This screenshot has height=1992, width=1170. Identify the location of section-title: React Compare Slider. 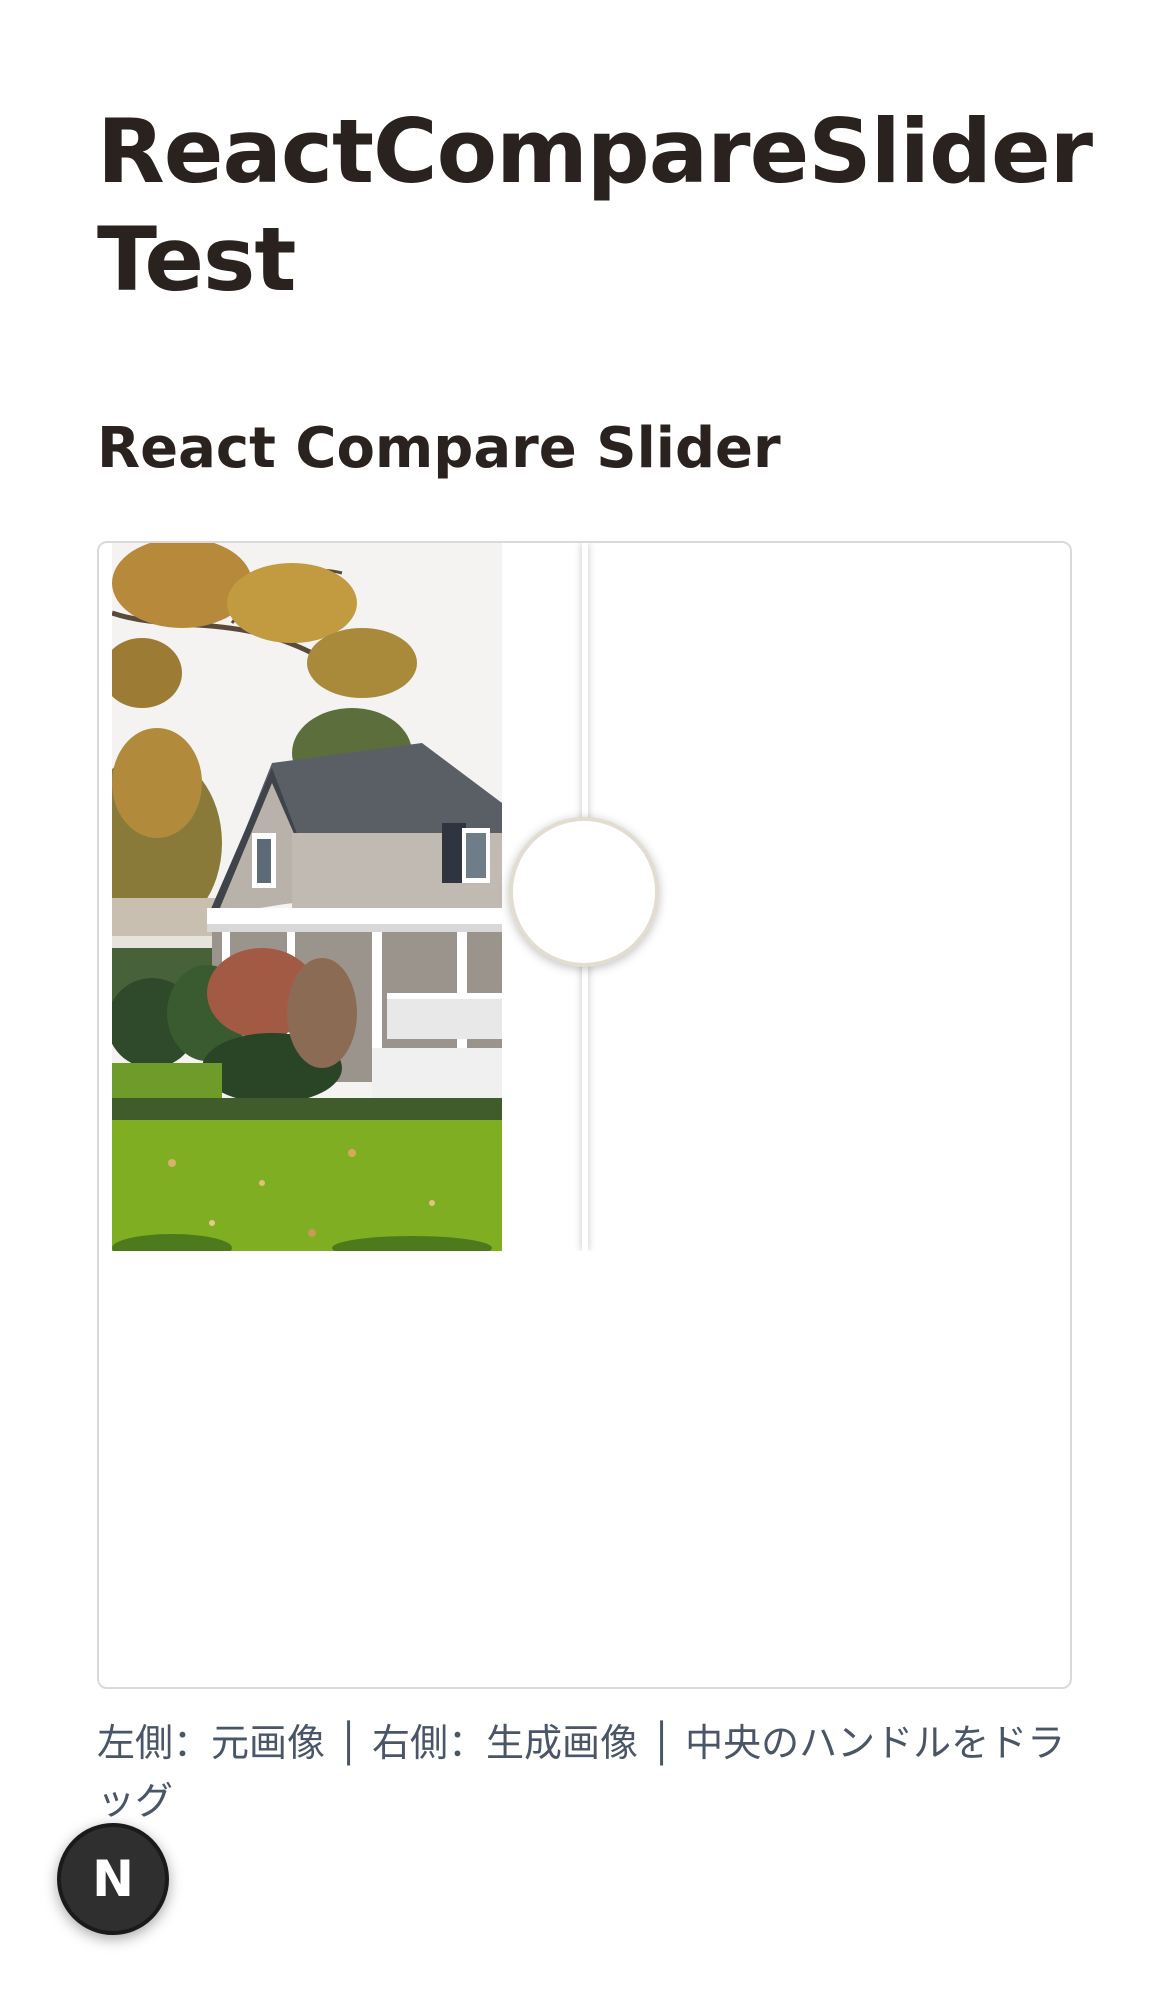
(439, 448).